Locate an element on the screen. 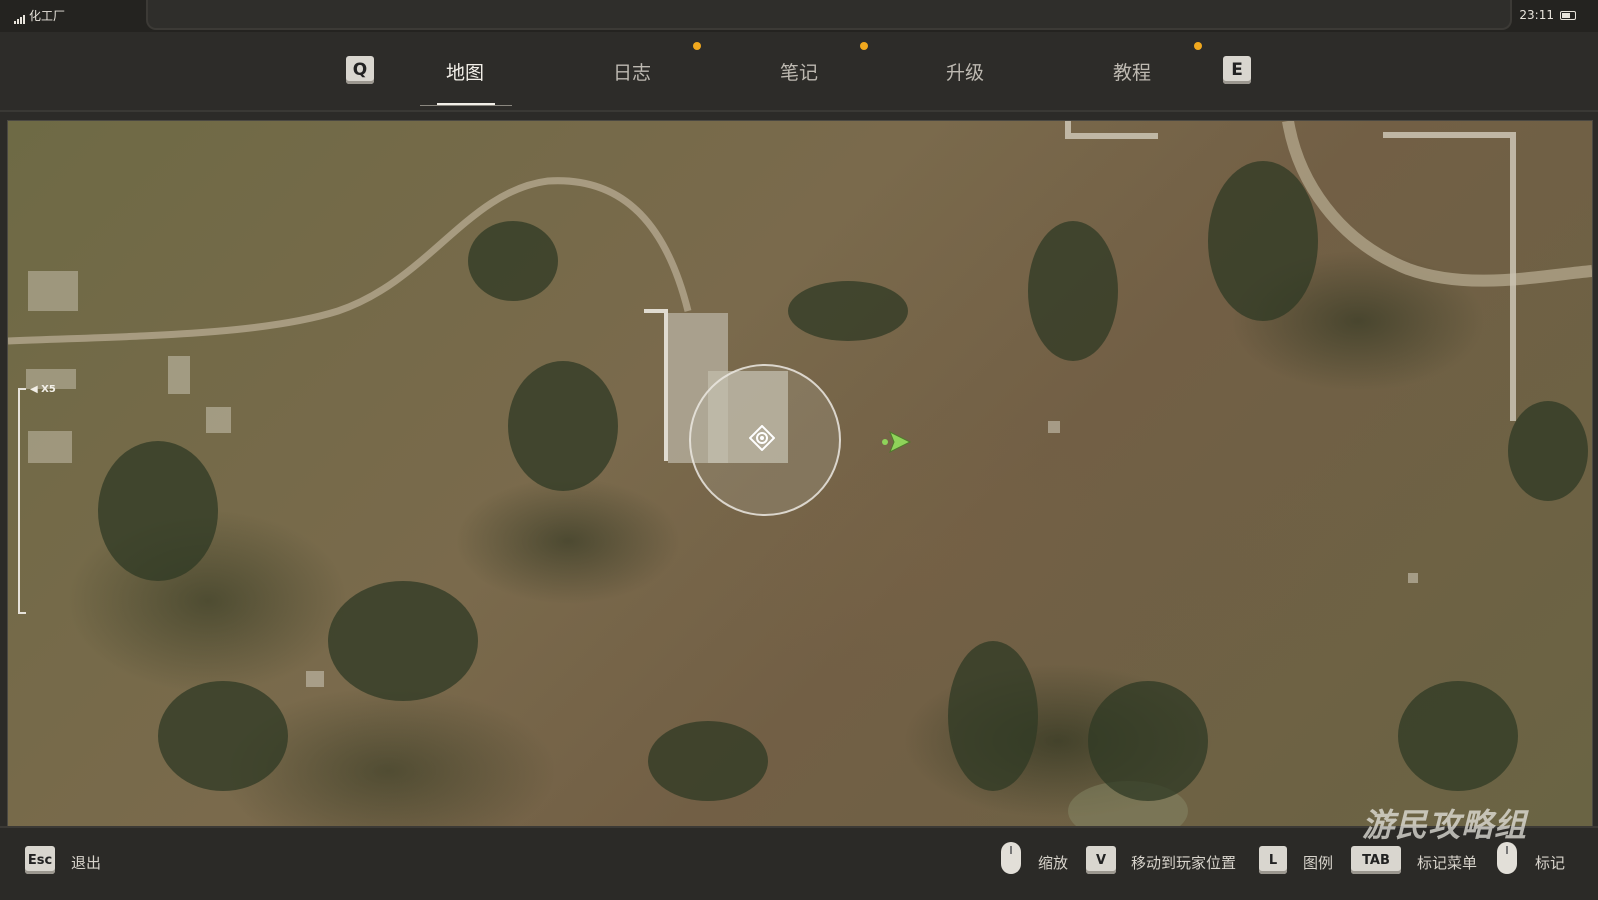 This screenshot has height=900, width=1598. mouse-scroll-icon is located at coordinates (1011, 858).